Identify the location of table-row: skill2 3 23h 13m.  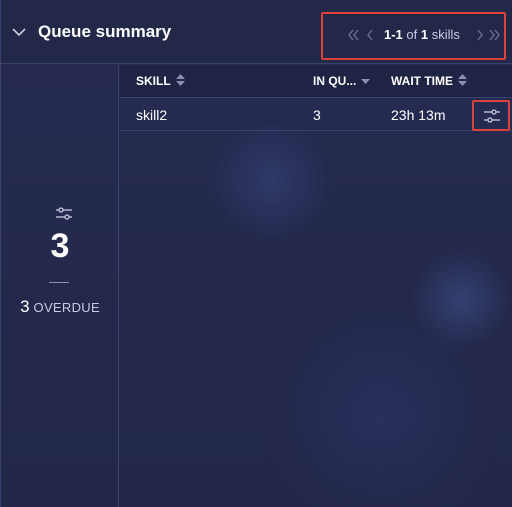
(316, 114).